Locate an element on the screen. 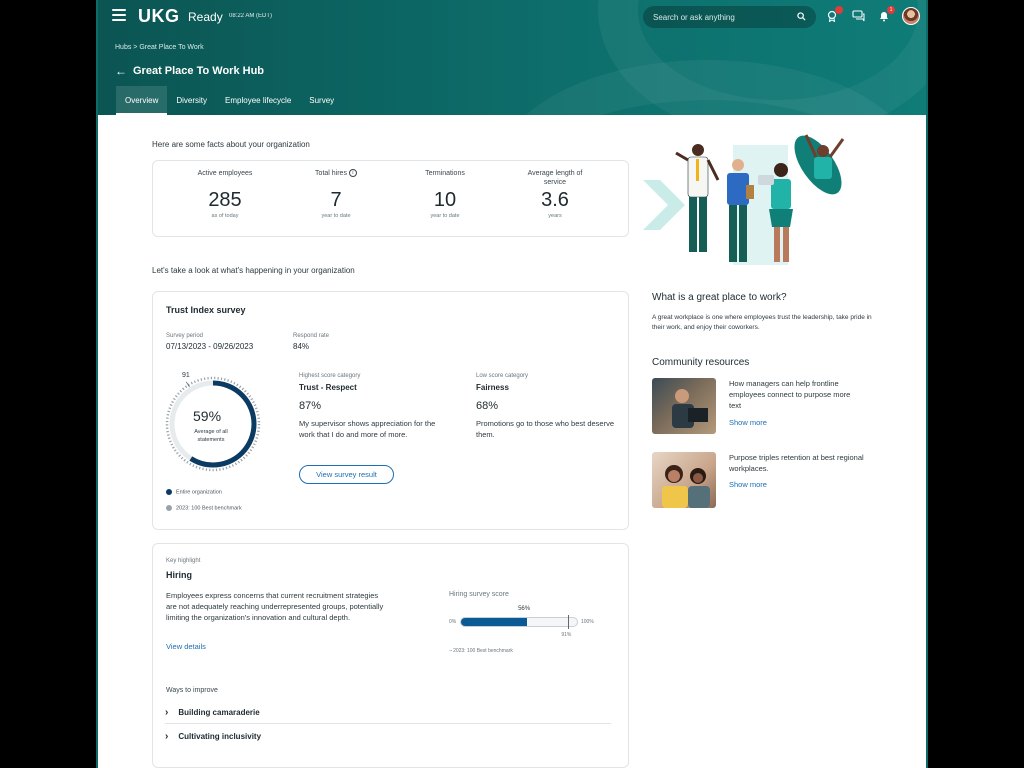 The height and width of the screenshot is (768, 1024). highest-category: Trust - Respect is located at coordinates (328, 387).